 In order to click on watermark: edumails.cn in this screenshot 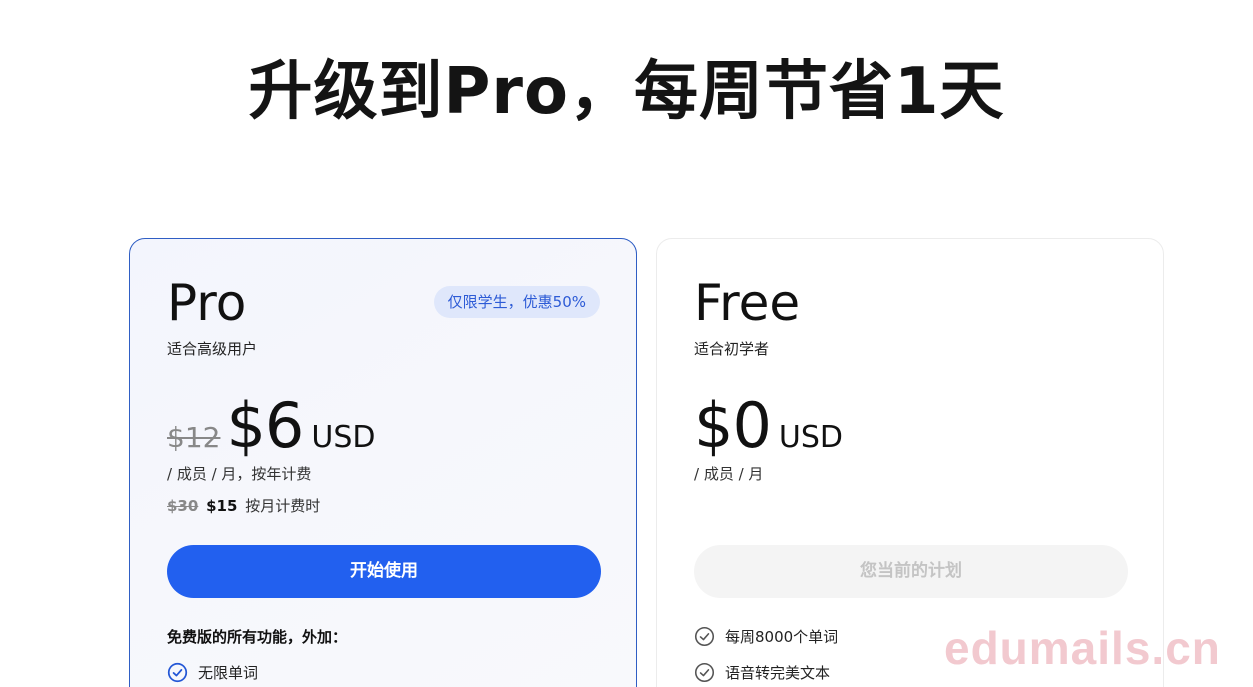, I will do `click(1082, 648)`.